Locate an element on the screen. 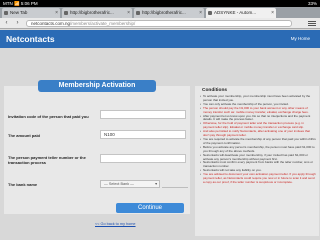 The image size is (320, 240). site-title: Netcontacts is located at coordinates (30, 39).